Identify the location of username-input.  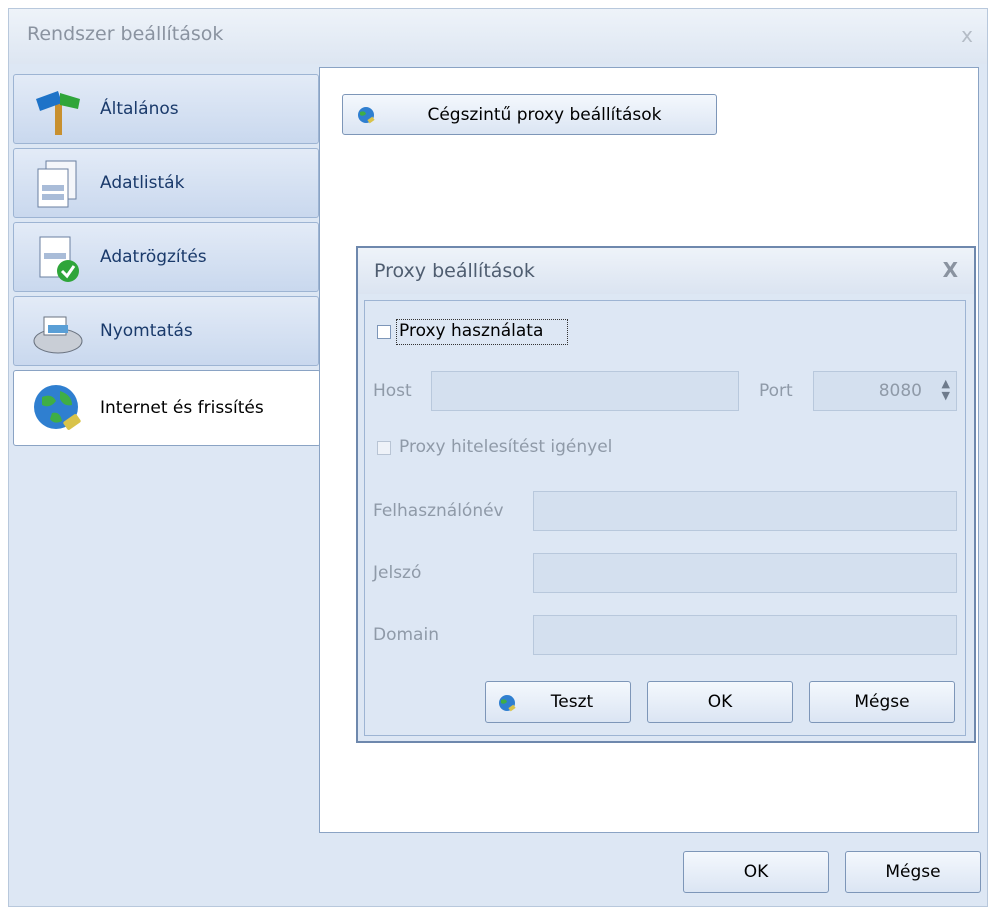
(745, 511).